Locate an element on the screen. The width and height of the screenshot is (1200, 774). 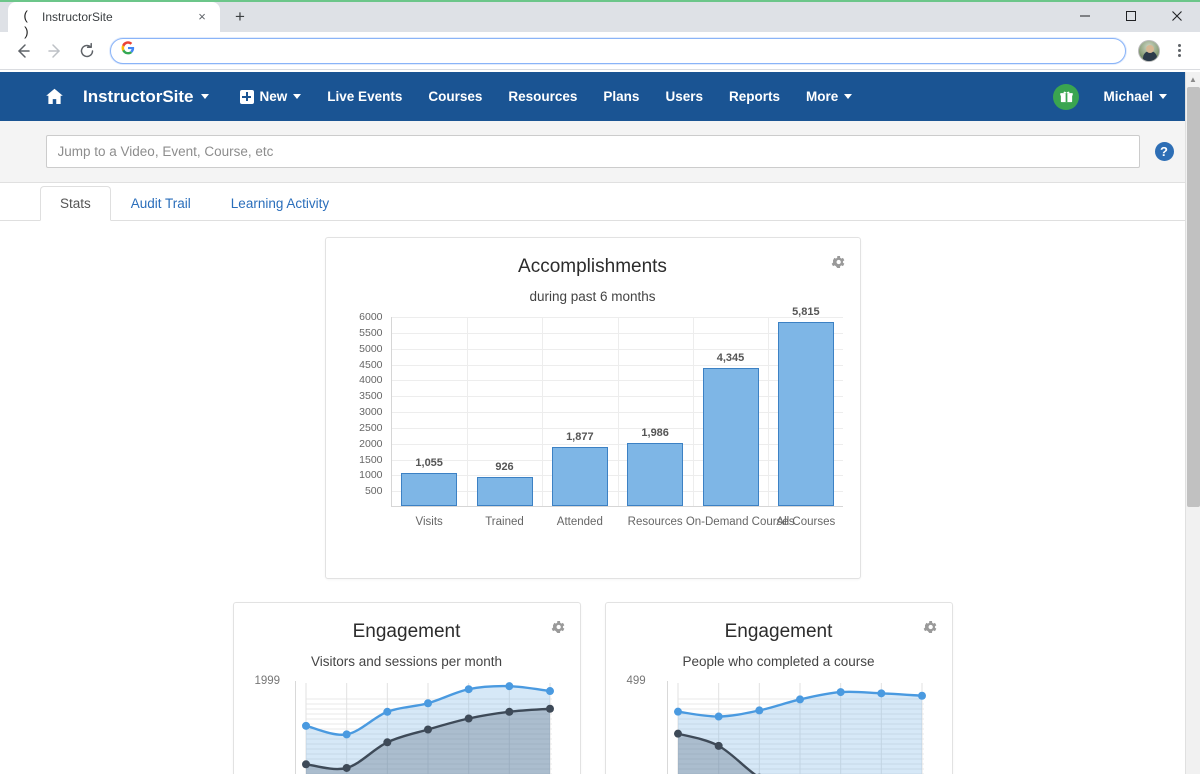
maximize-icon is located at coordinates (1131, 16).